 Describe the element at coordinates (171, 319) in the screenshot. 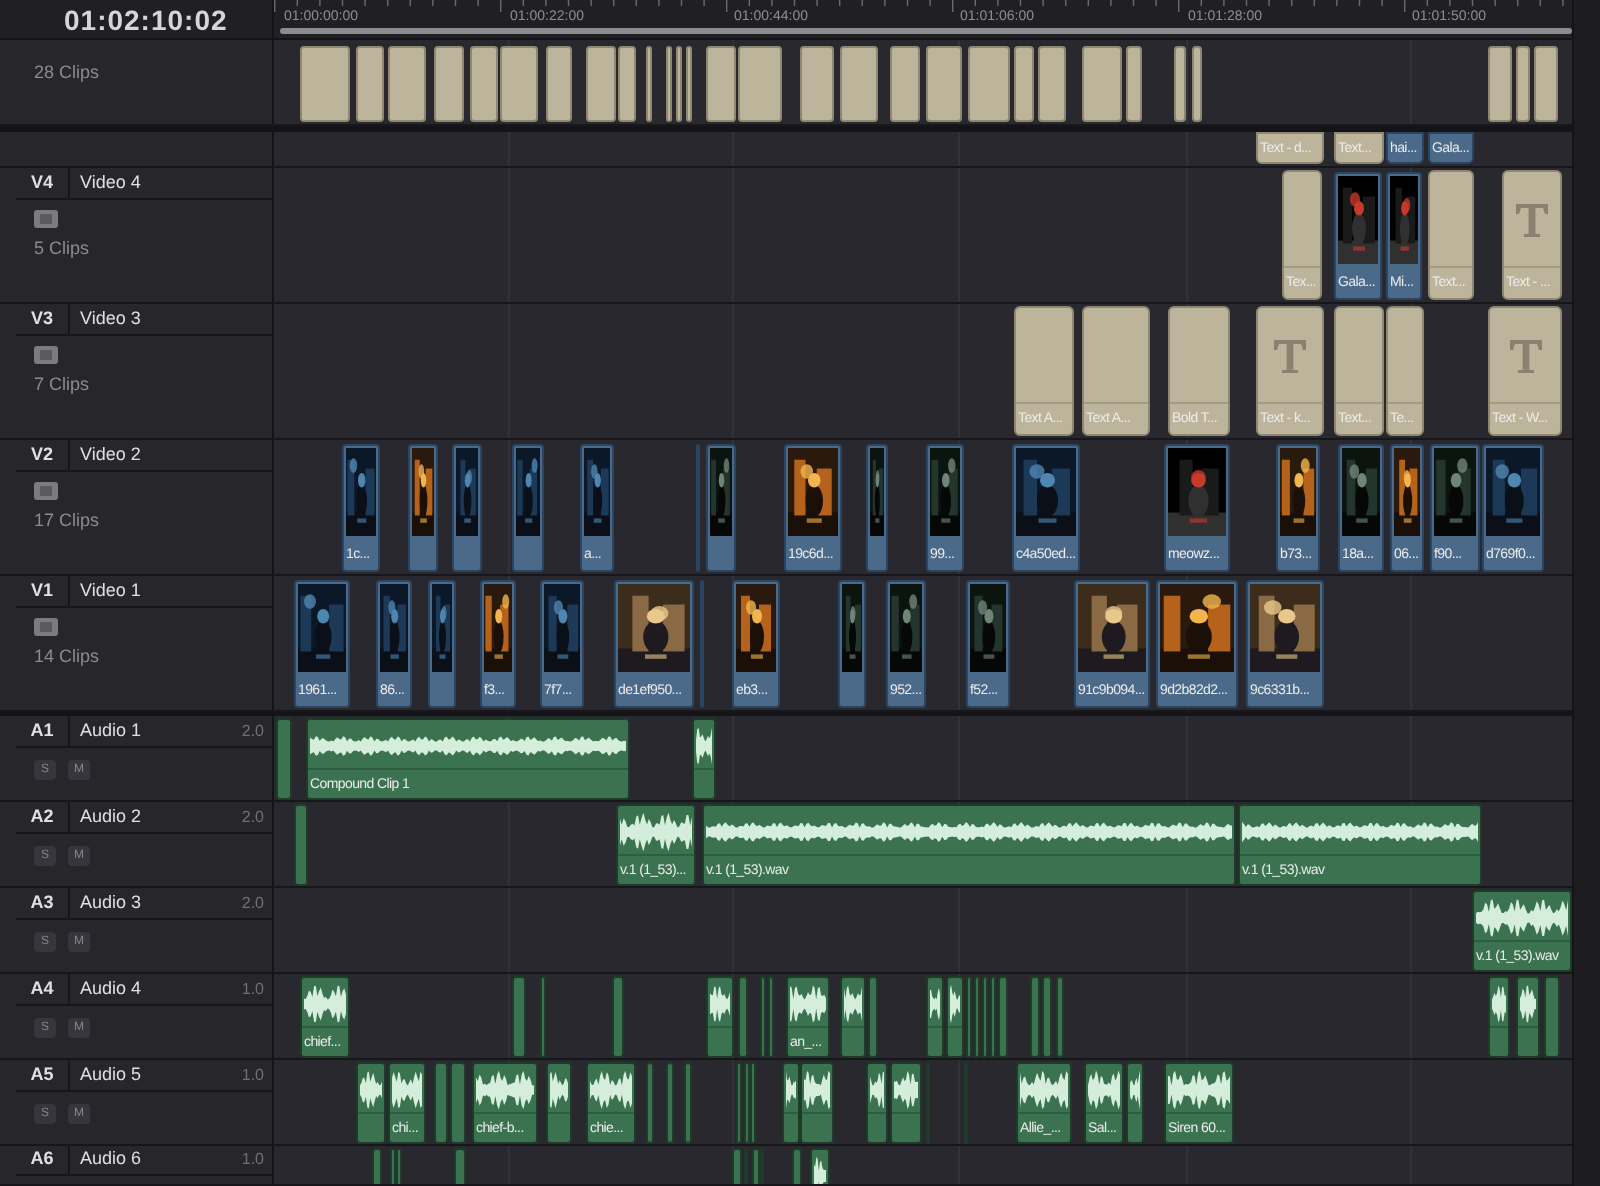

I see `track-name: Video 3` at that location.